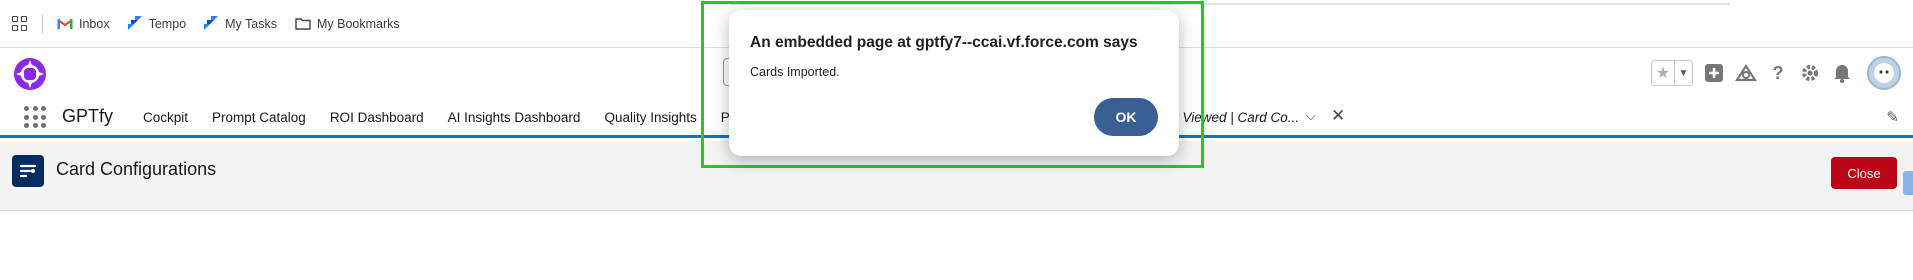 The height and width of the screenshot is (280, 1913). I want to click on tab-roi-dashboard: ROI Dashboard, so click(377, 117).